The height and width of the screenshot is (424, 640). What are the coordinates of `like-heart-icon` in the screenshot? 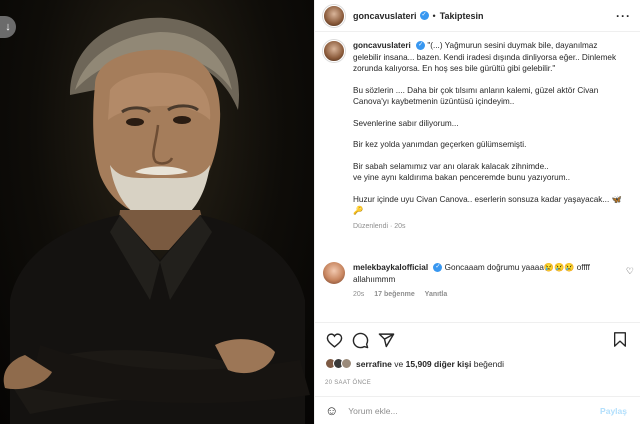 It's located at (334, 341).